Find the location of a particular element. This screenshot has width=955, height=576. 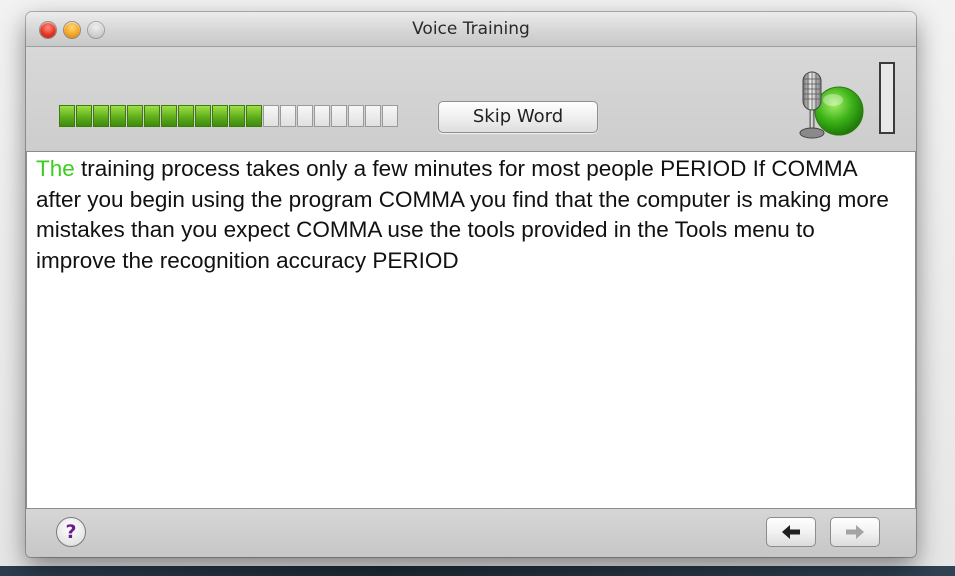

training-progress-bar is located at coordinates (228, 116).